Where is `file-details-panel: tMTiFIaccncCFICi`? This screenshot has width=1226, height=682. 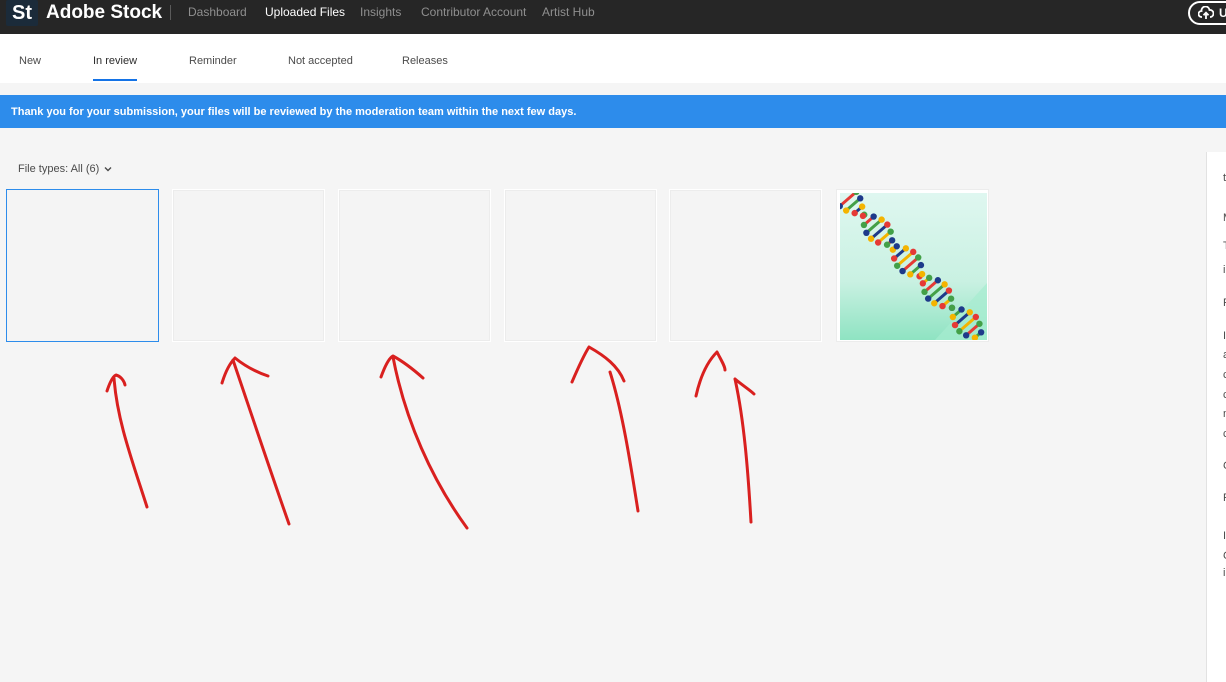 file-details-panel: tMTiFIaccncCFICi is located at coordinates (1216, 417).